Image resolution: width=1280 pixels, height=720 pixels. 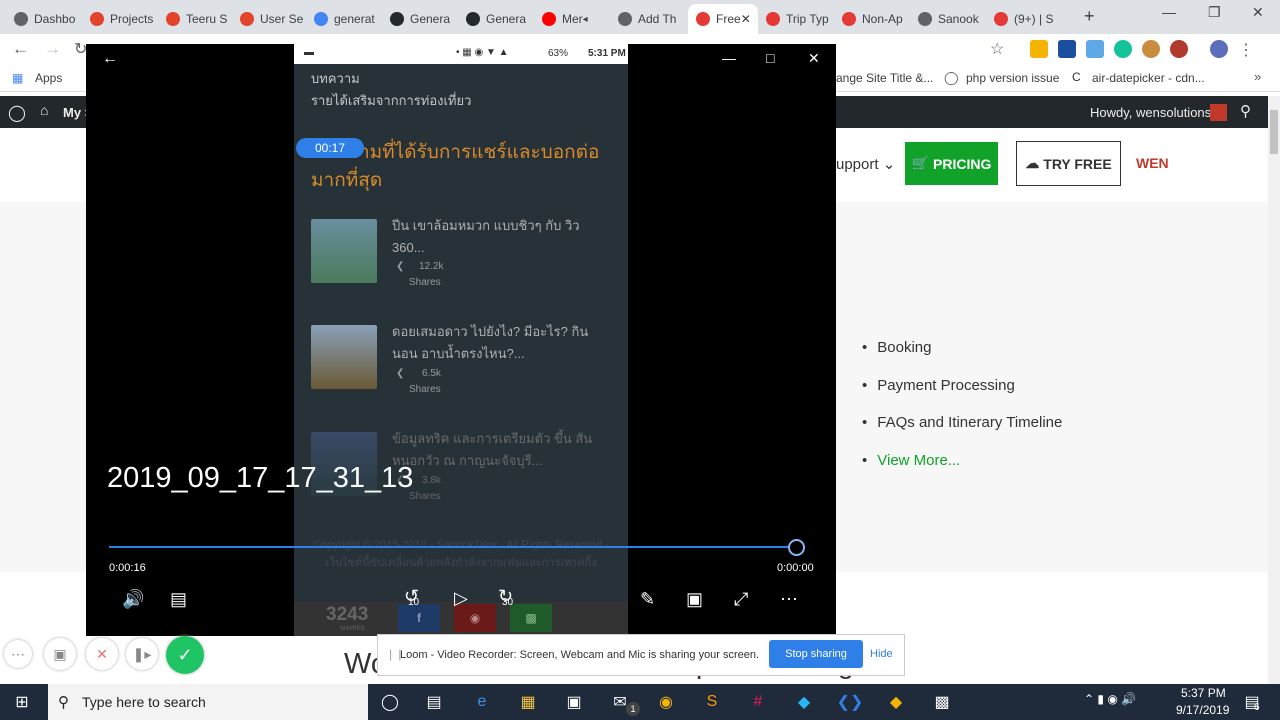 I want to click on try-free-label: TRY FREE, so click(x=1077, y=163).